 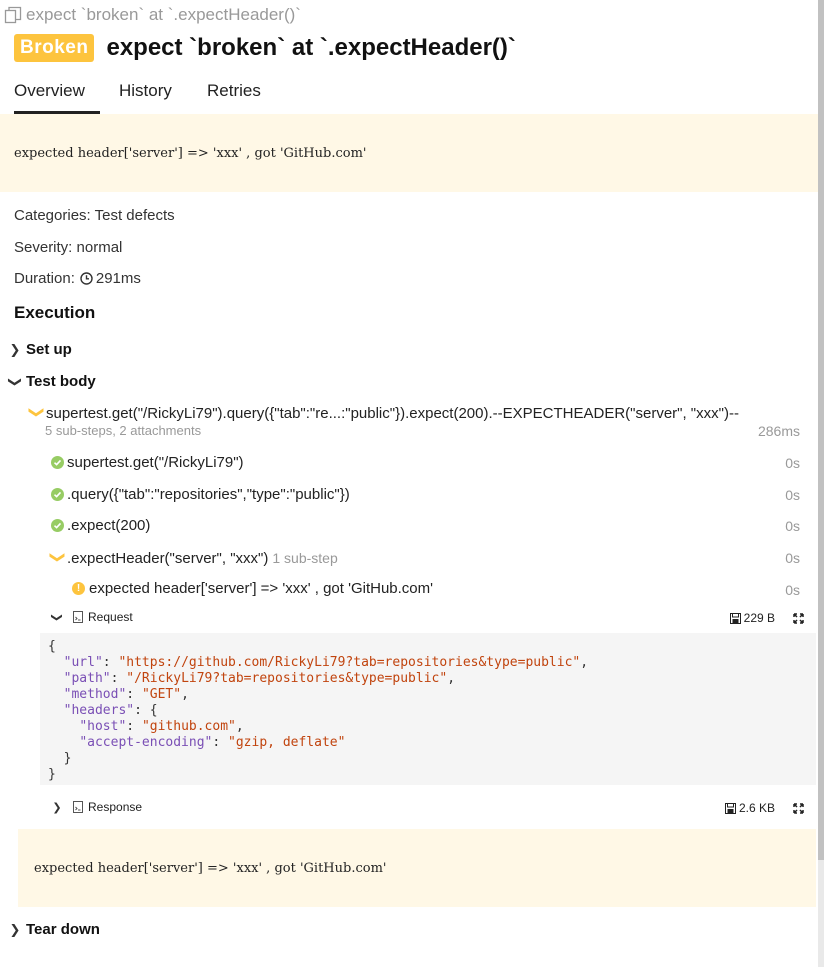 I want to click on tab-overview: Overview, so click(x=57, y=93).